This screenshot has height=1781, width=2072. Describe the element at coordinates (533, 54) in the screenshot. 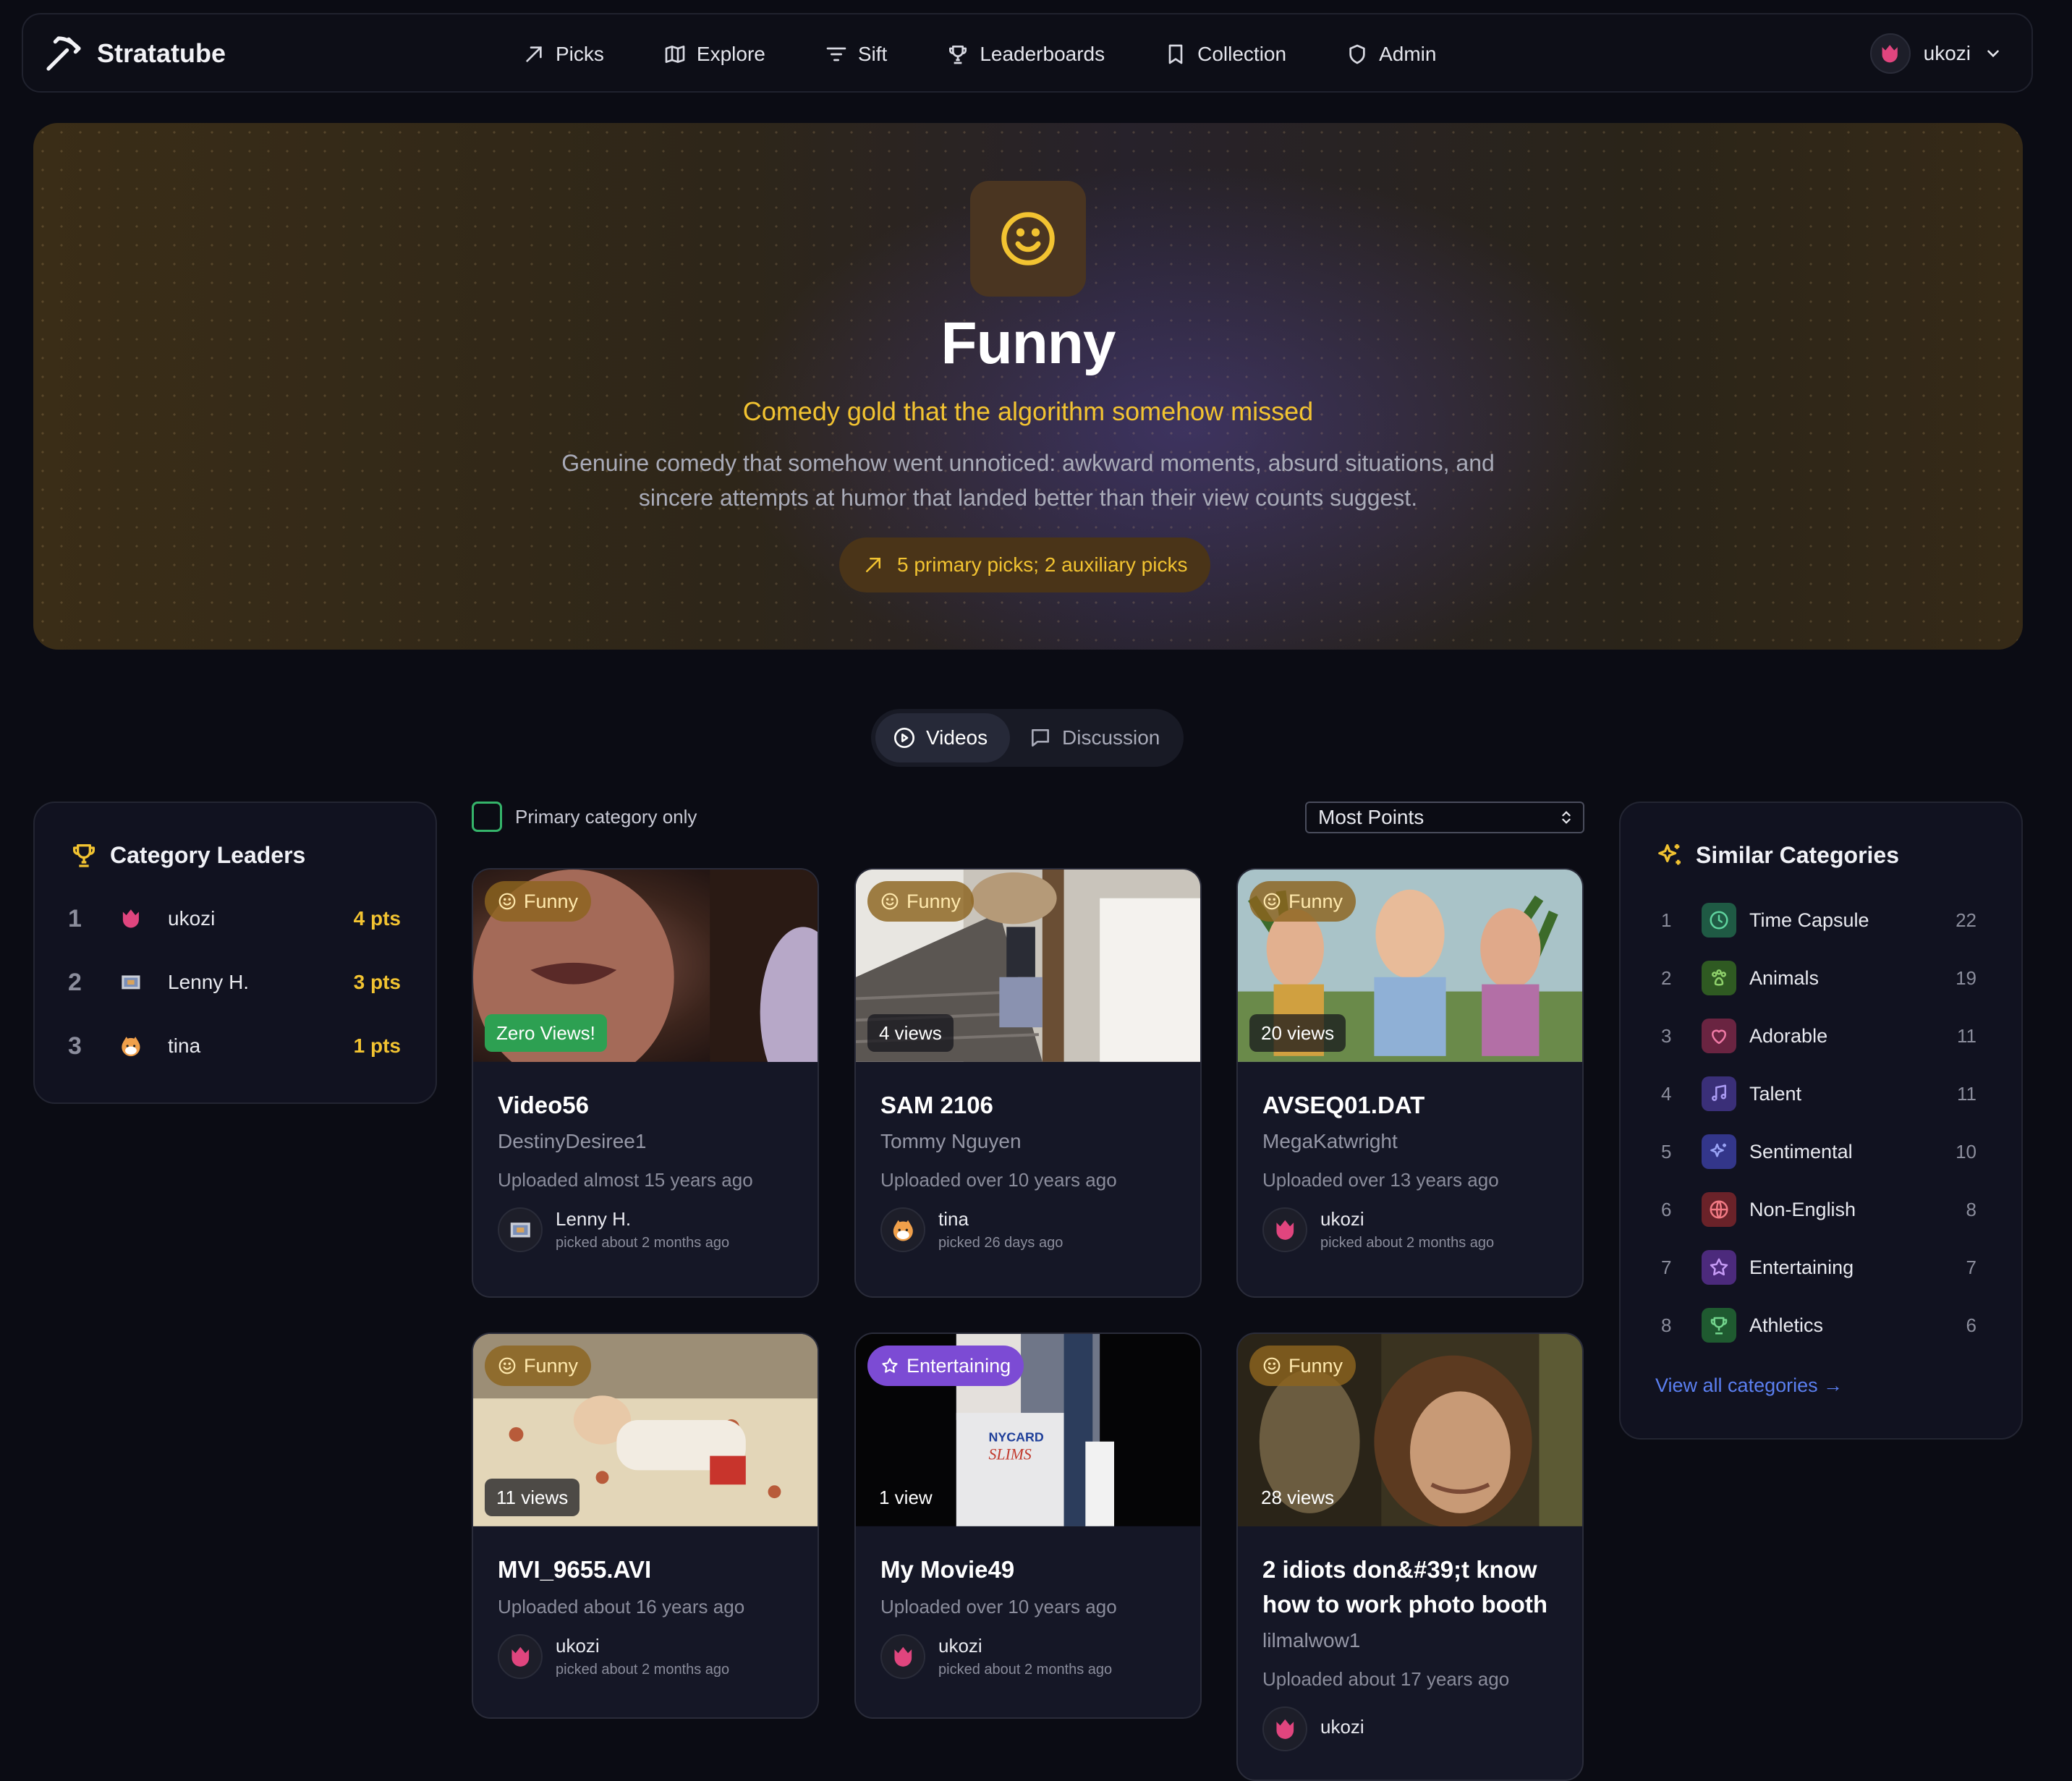

I see `arrow-up-right-icon` at that location.